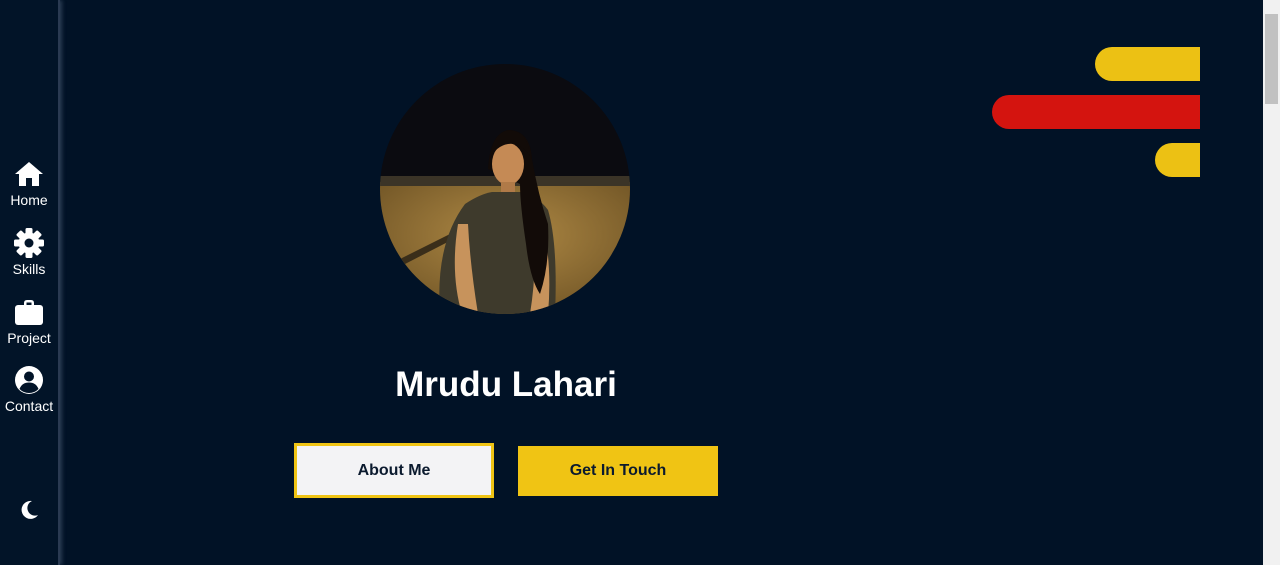  Describe the element at coordinates (29, 269) in the screenshot. I see `sidebar-item-label: Skills` at that location.